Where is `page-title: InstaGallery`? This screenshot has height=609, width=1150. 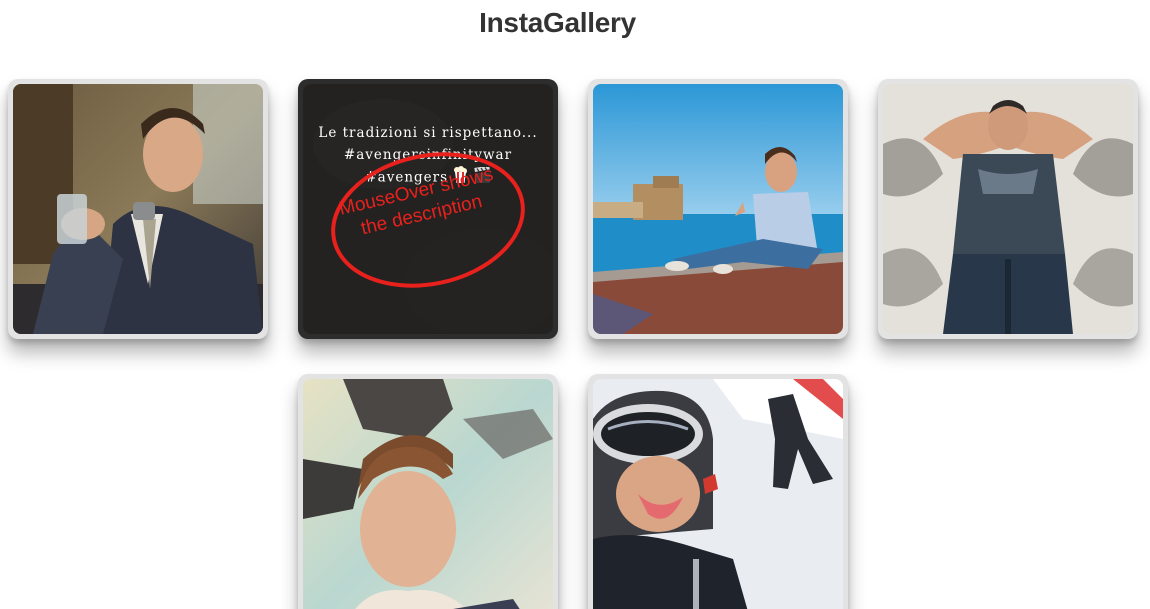 page-title: InstaGallery is located at coordinates (557, 22).